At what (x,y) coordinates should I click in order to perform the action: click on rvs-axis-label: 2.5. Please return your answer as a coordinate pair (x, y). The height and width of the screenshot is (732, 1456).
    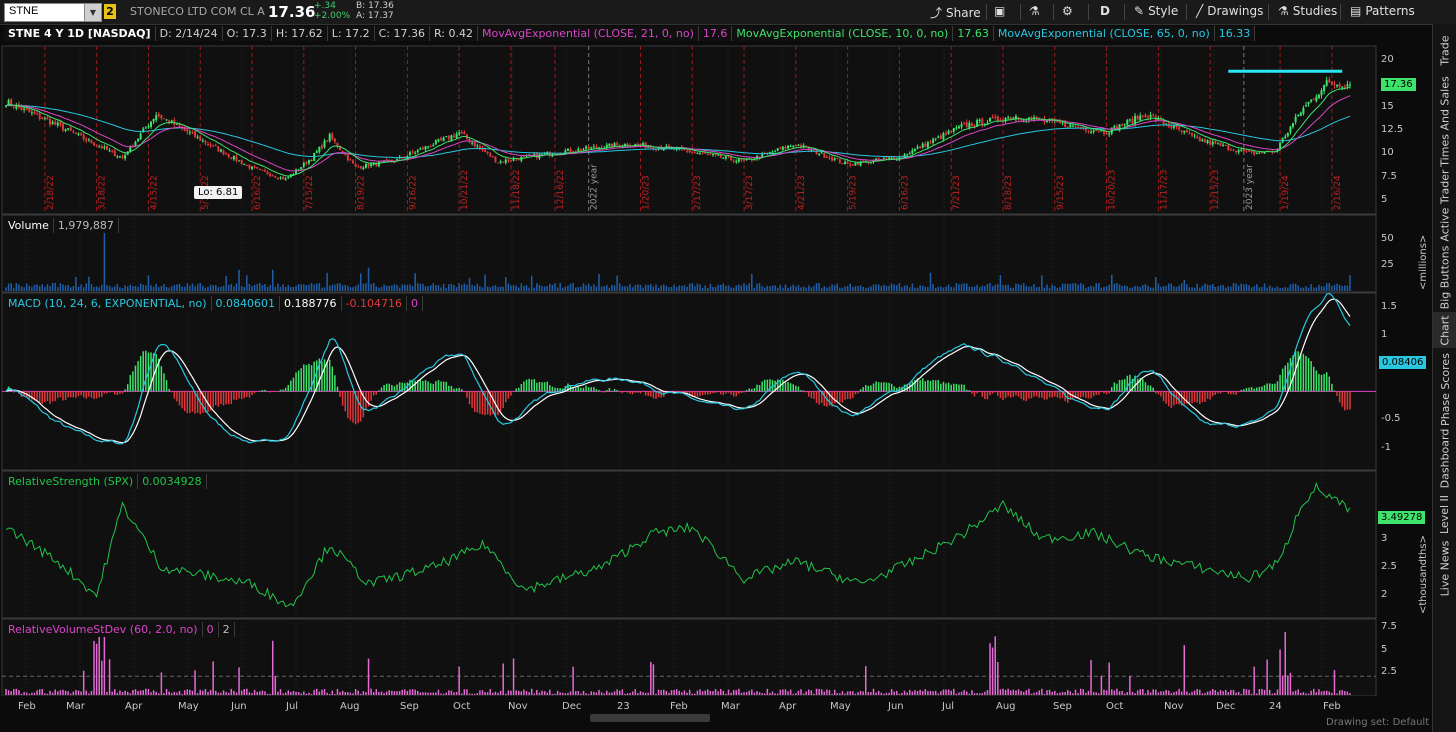
    Looking at the image, I should click on (1389, 671).